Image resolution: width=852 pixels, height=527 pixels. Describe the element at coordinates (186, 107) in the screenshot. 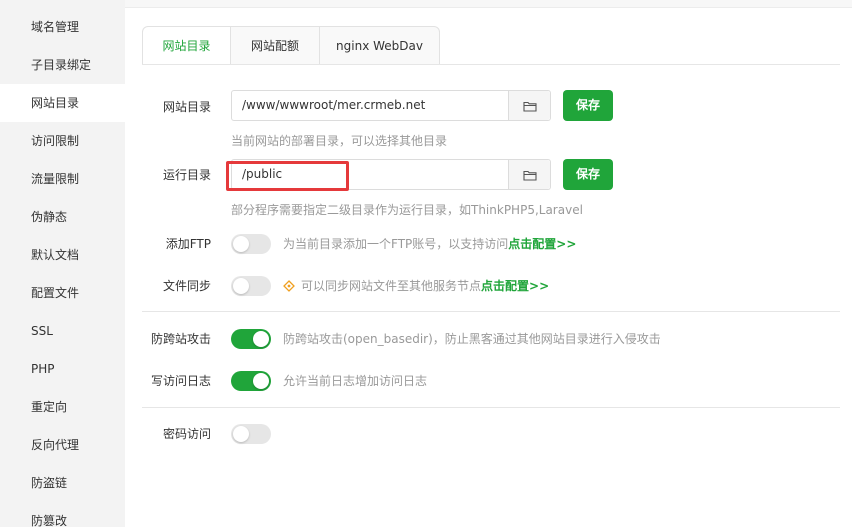

I see `site-dir-label: 网站目录` at that location.